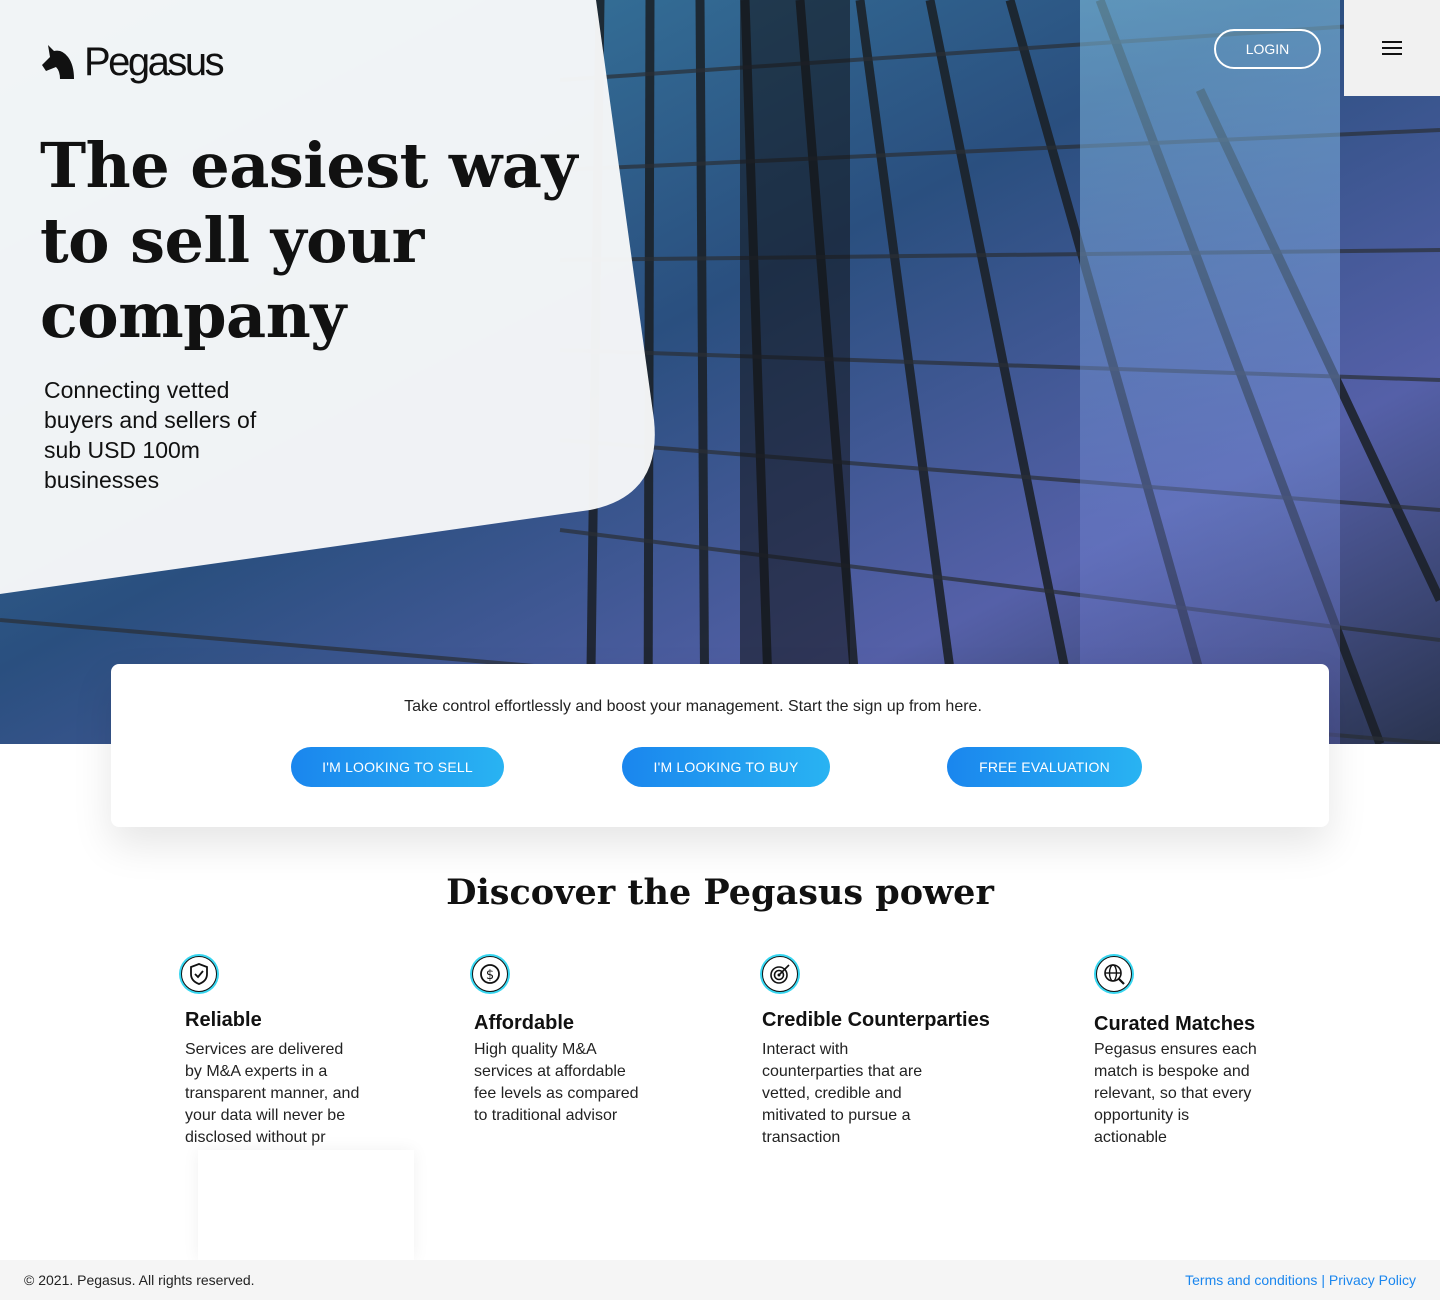 The height and width of the screenshot is (1300, 1440). What do you see at coordinates (1267, 49) in the screenshot?
I see `login-button: LOGIN` at bounding box center [1267, 49].